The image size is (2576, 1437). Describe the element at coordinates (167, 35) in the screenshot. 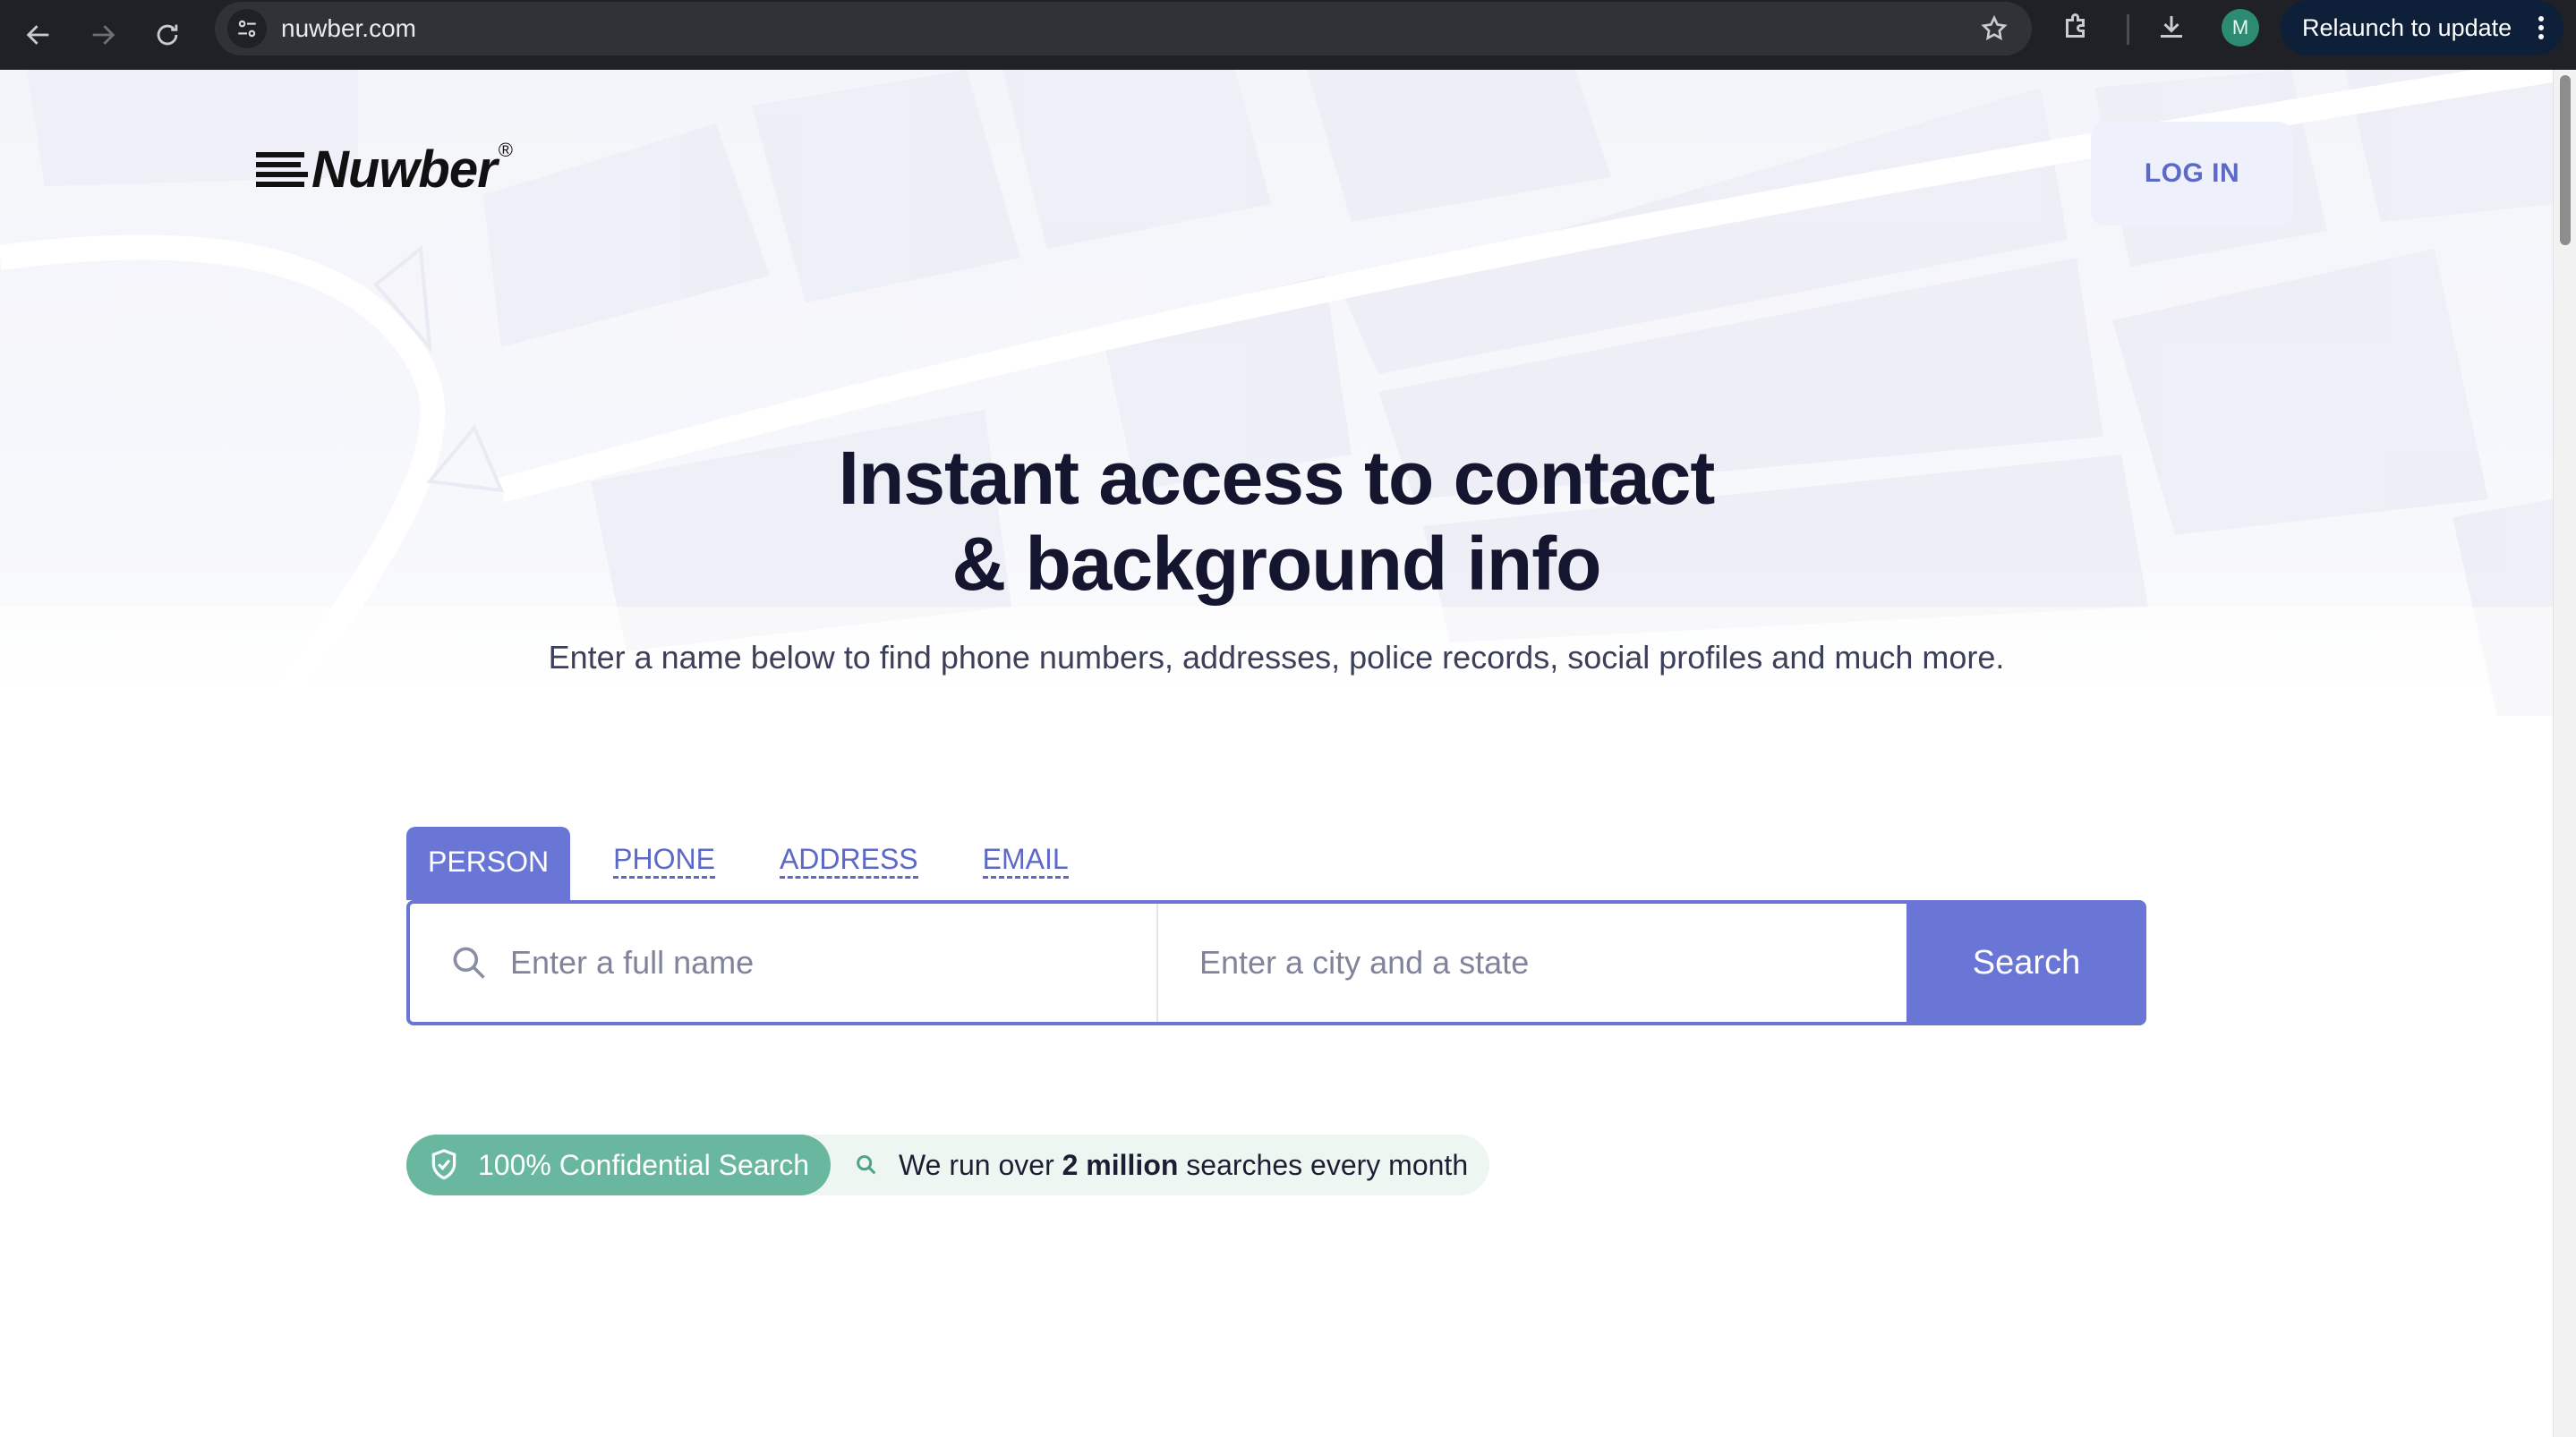

I see `reload-icon` at that location.